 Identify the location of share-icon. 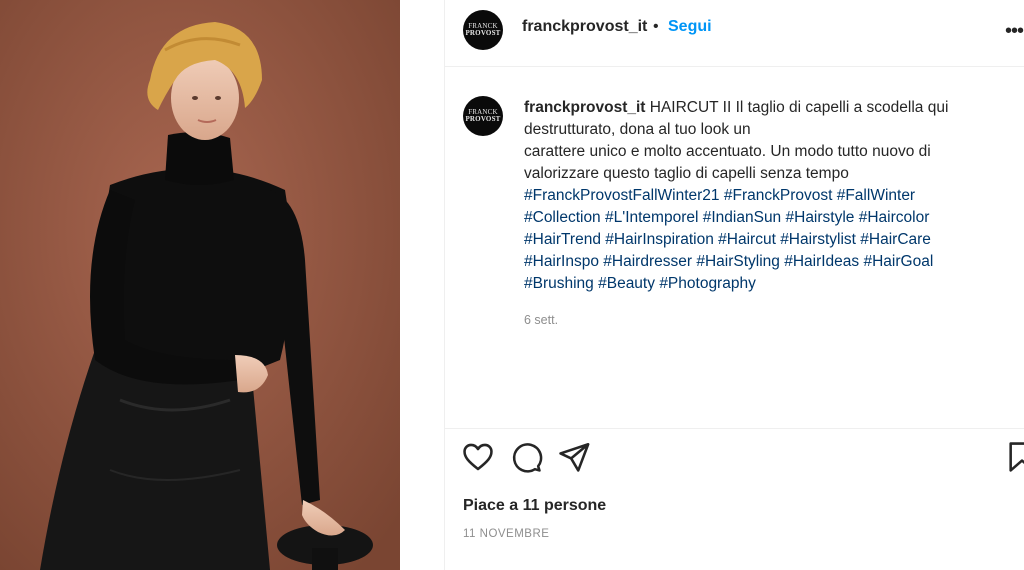
(574, 457).